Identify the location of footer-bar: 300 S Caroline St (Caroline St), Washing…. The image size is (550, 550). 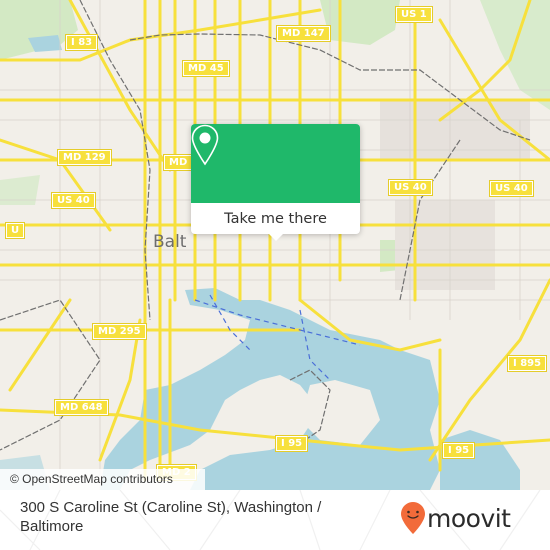
(275, 520).